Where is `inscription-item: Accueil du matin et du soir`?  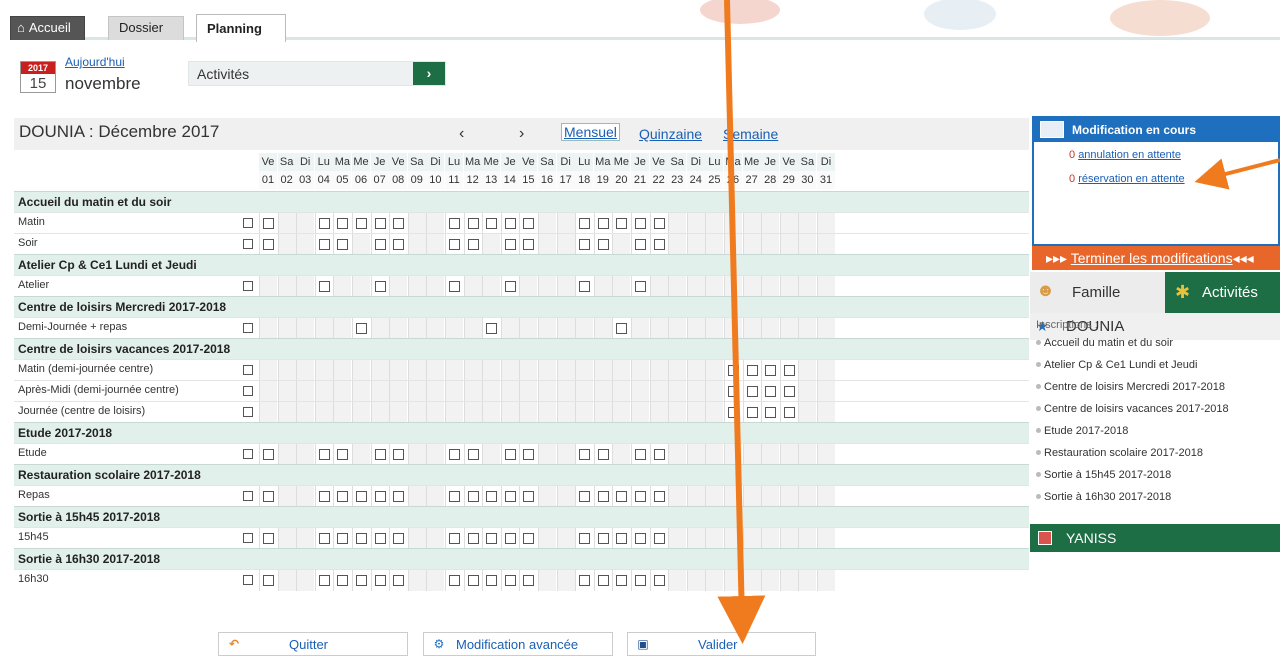
inscription-item: Accueil du matin et du soir is located at coordinates (1104, 343).